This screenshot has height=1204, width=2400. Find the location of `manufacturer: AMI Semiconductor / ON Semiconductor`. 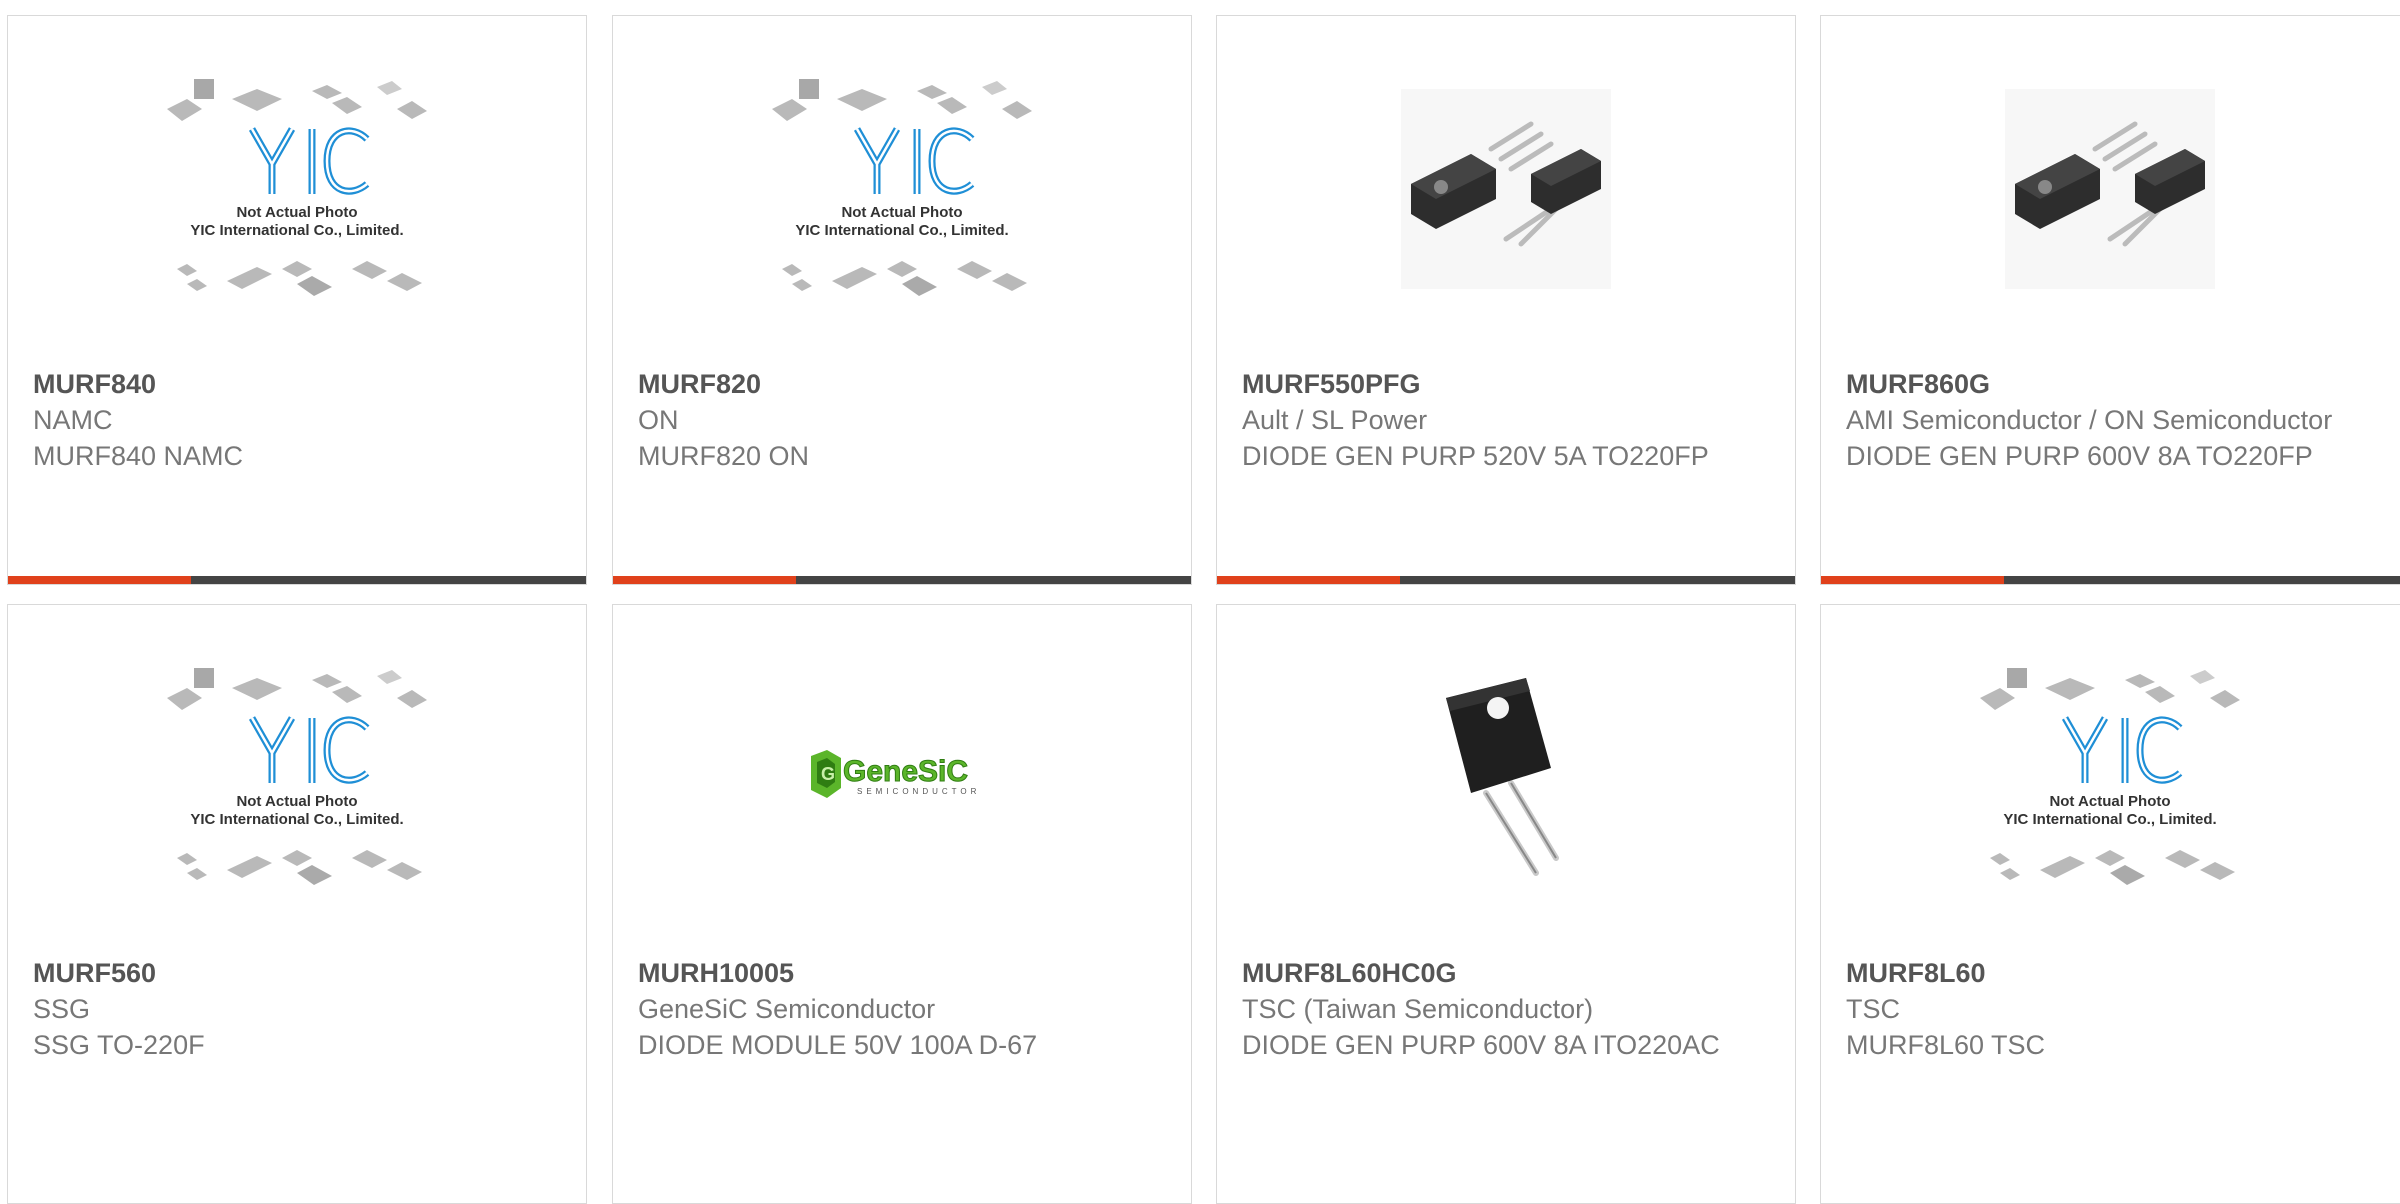

manufacturer: AMI Semiconductor / ON Semiconductor is located at coordinates (2089, 420).